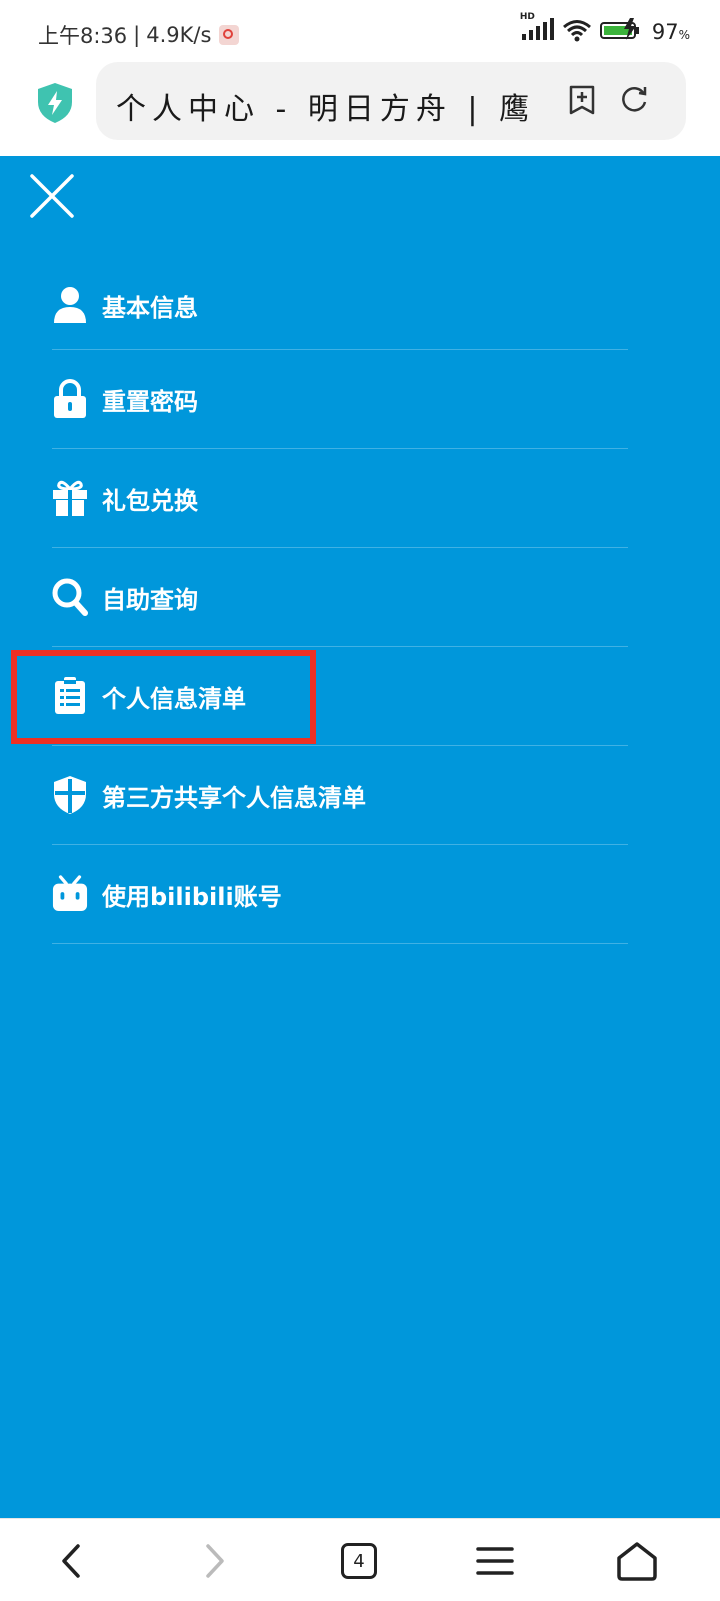 This screenshot has height=1601, width=720. I want to click on forward-icon, so click(215, 1561).